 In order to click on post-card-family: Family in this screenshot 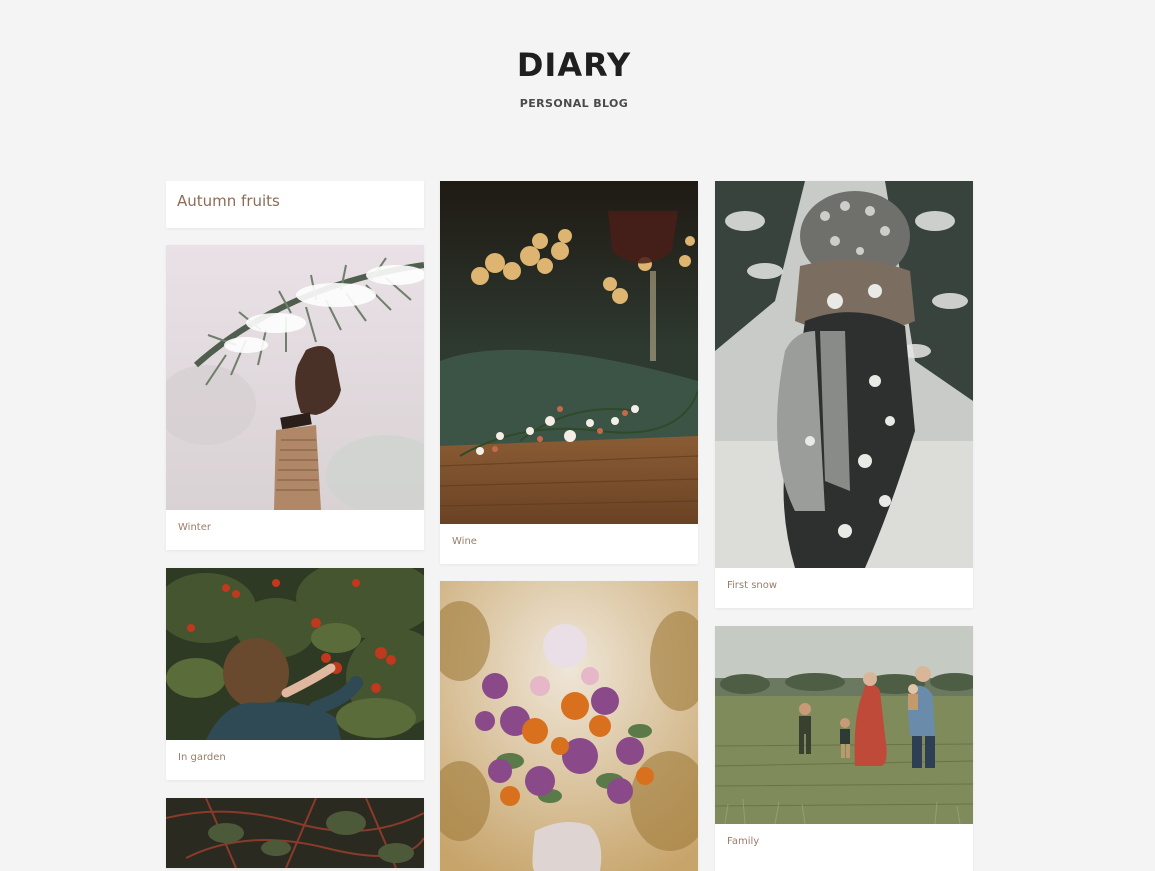, I will do `click(844, 748)`.